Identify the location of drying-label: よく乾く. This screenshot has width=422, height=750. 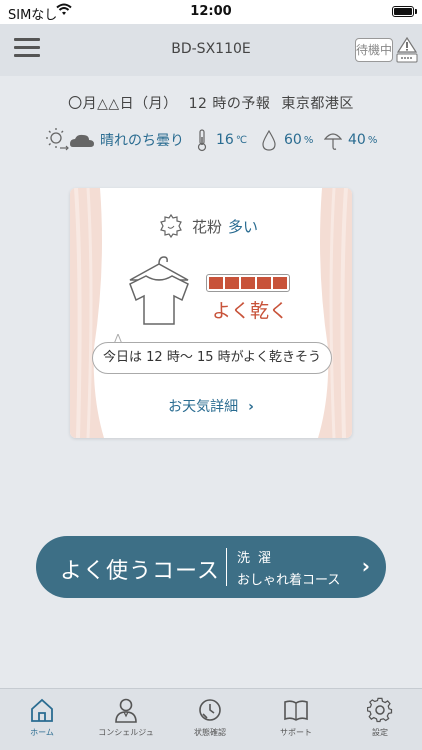
(249, 311).